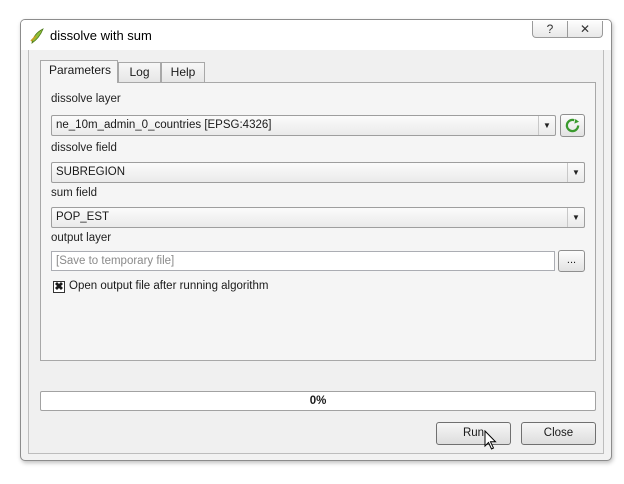 This screenshot has height=484, width=624. I want to click on close-window-button: ✕, so click(584, 29).